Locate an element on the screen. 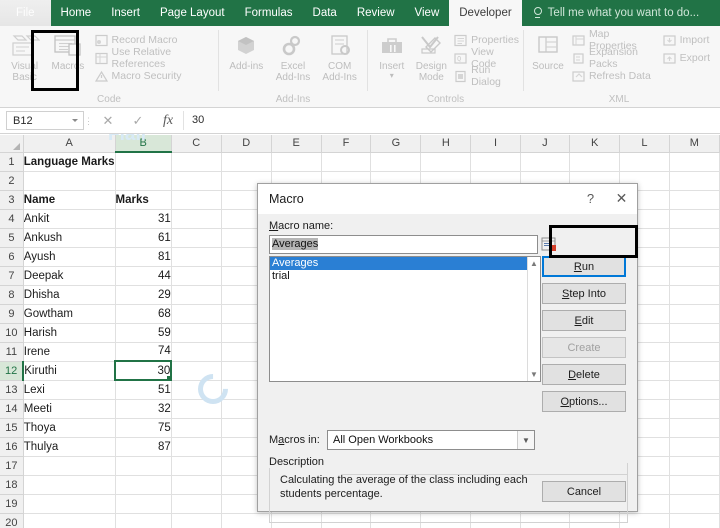 The image size is (720, 528). tab-file: File is located at coordinates (25, 13).